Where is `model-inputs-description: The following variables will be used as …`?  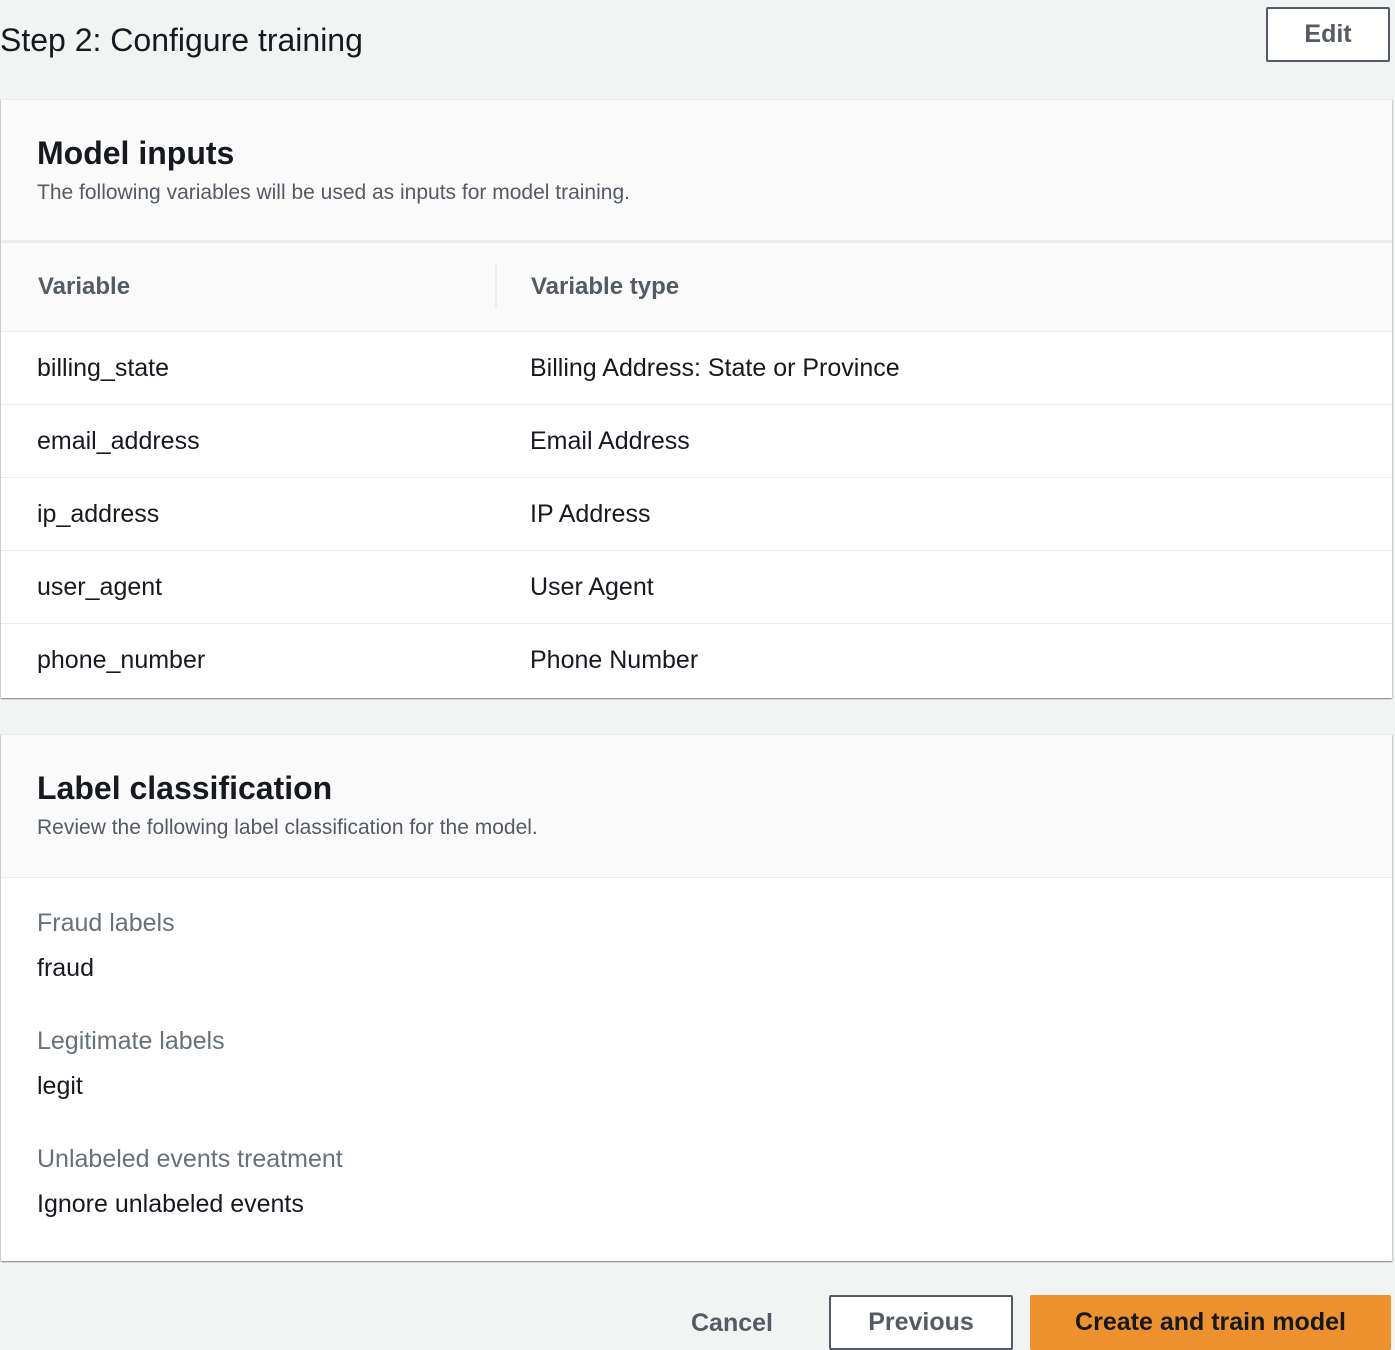 model-inputs-description: The following variables will be used as … is located at coordinates (333, 192).